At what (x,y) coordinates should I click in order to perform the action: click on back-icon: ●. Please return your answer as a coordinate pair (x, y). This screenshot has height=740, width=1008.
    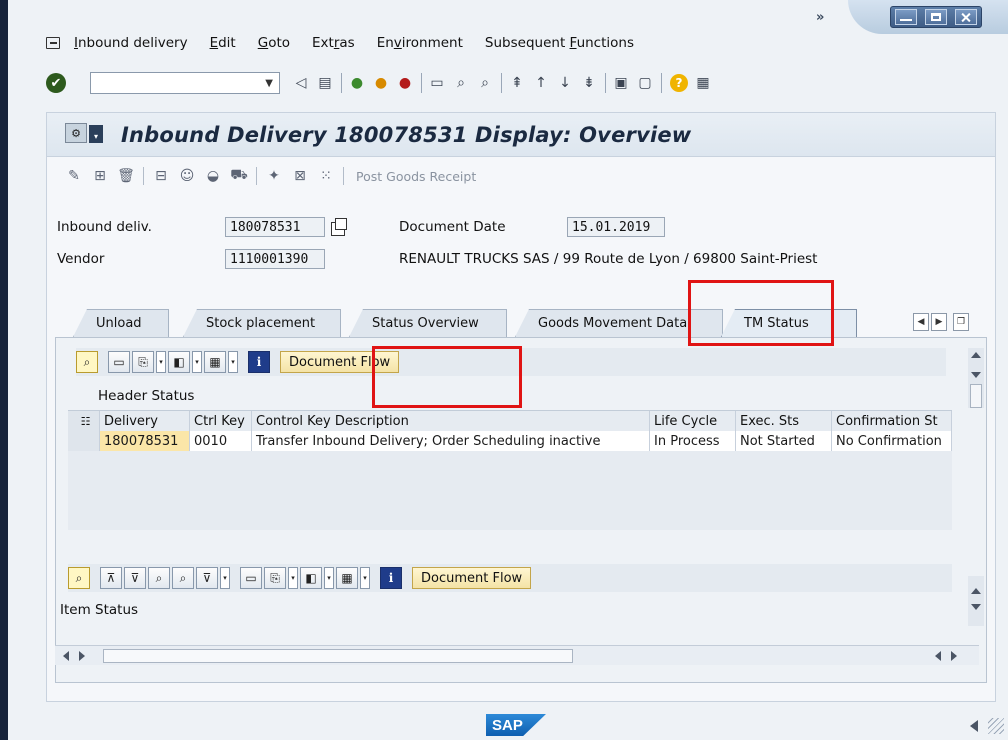
    Looking at the image, I should click on (357, 83).